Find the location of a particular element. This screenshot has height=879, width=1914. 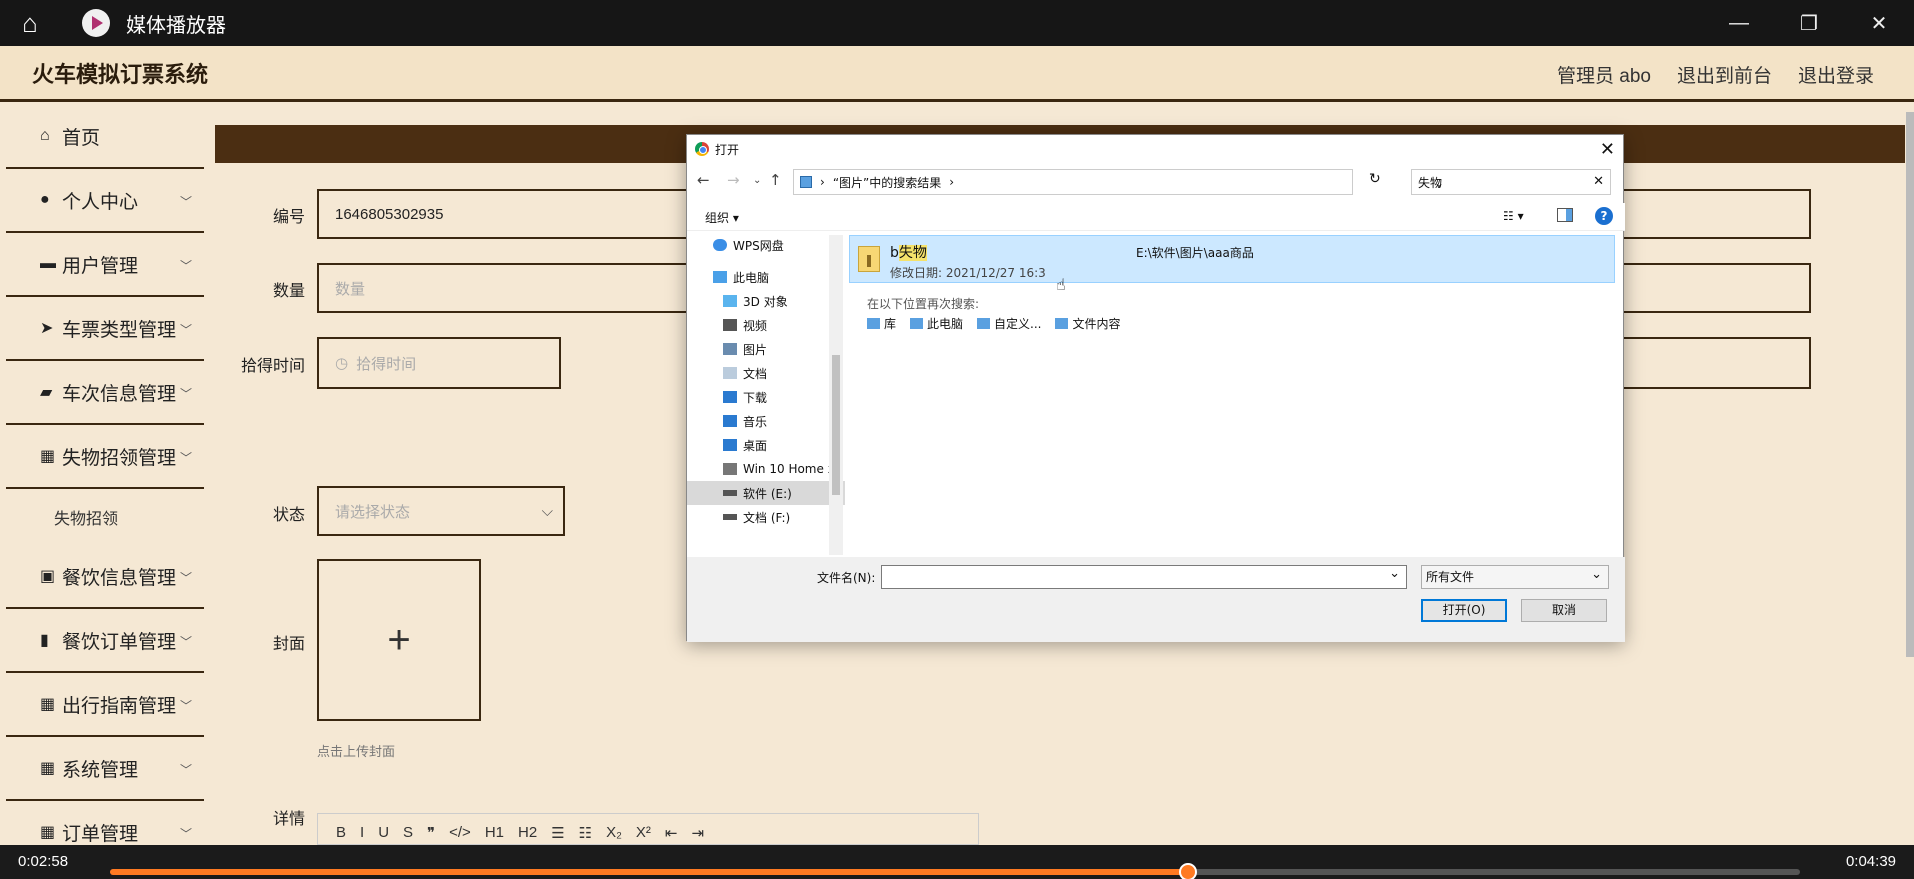

cover-hint: 点击上传封面 is located at coordinates (356, 751).